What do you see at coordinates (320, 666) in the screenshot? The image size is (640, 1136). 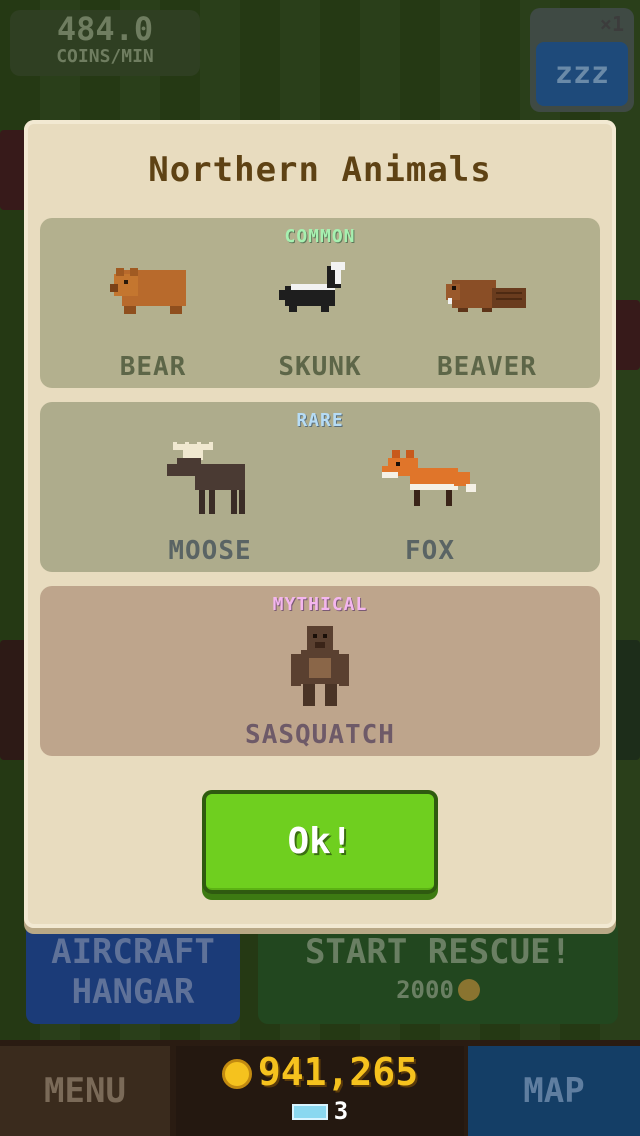 I see `sasquatch-icon` at bounding box center [320, 666].